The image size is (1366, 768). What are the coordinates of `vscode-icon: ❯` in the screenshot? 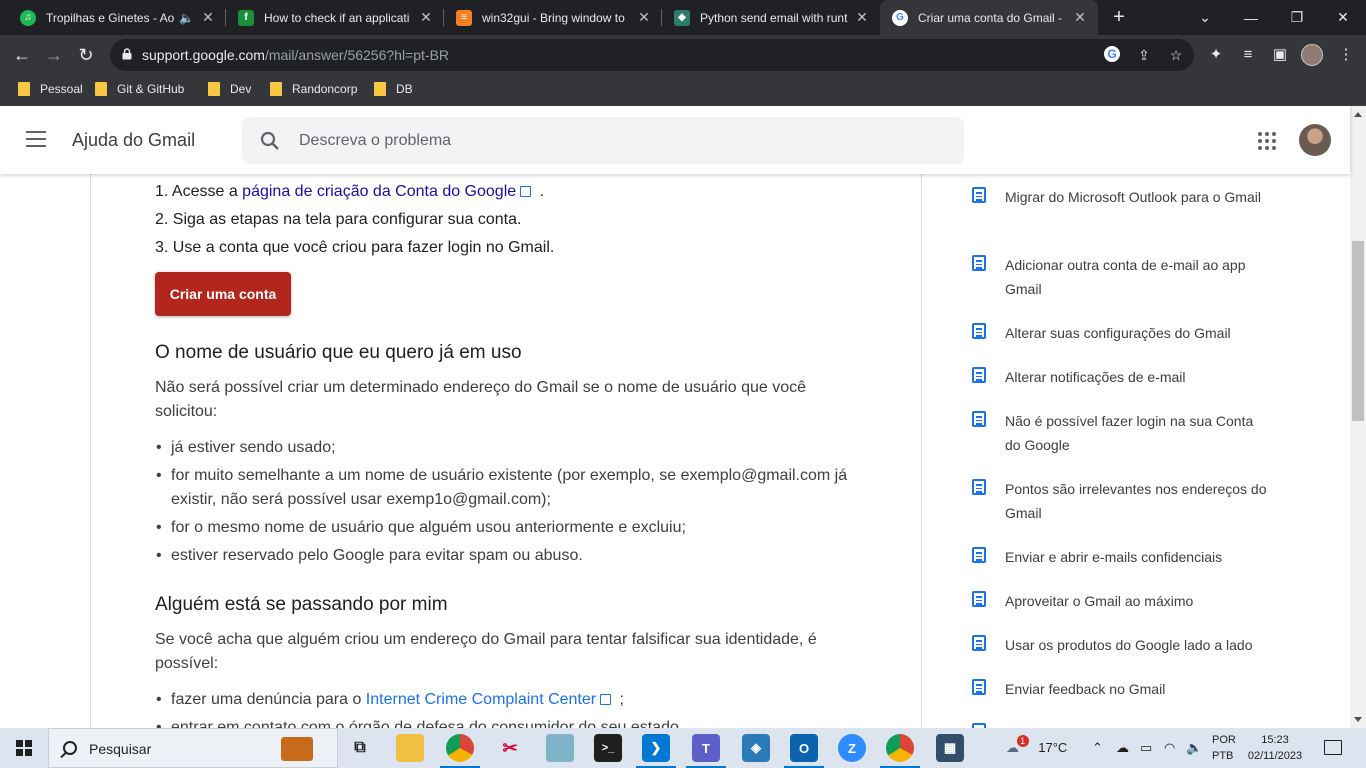 It's located at (656, 751).